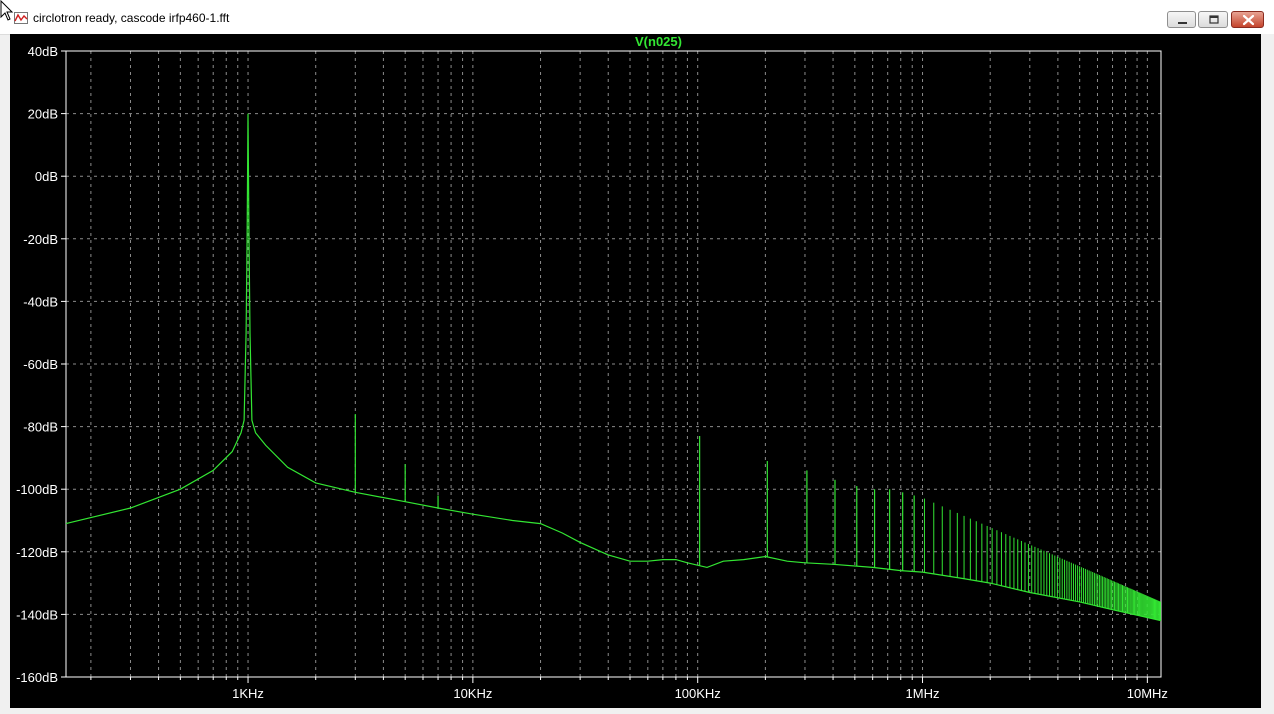 The height and width of the screenshot is (714, 1274). I want to click on window-title: circlotron ready, cascode irfp460-1.fft, so click(131, 18).